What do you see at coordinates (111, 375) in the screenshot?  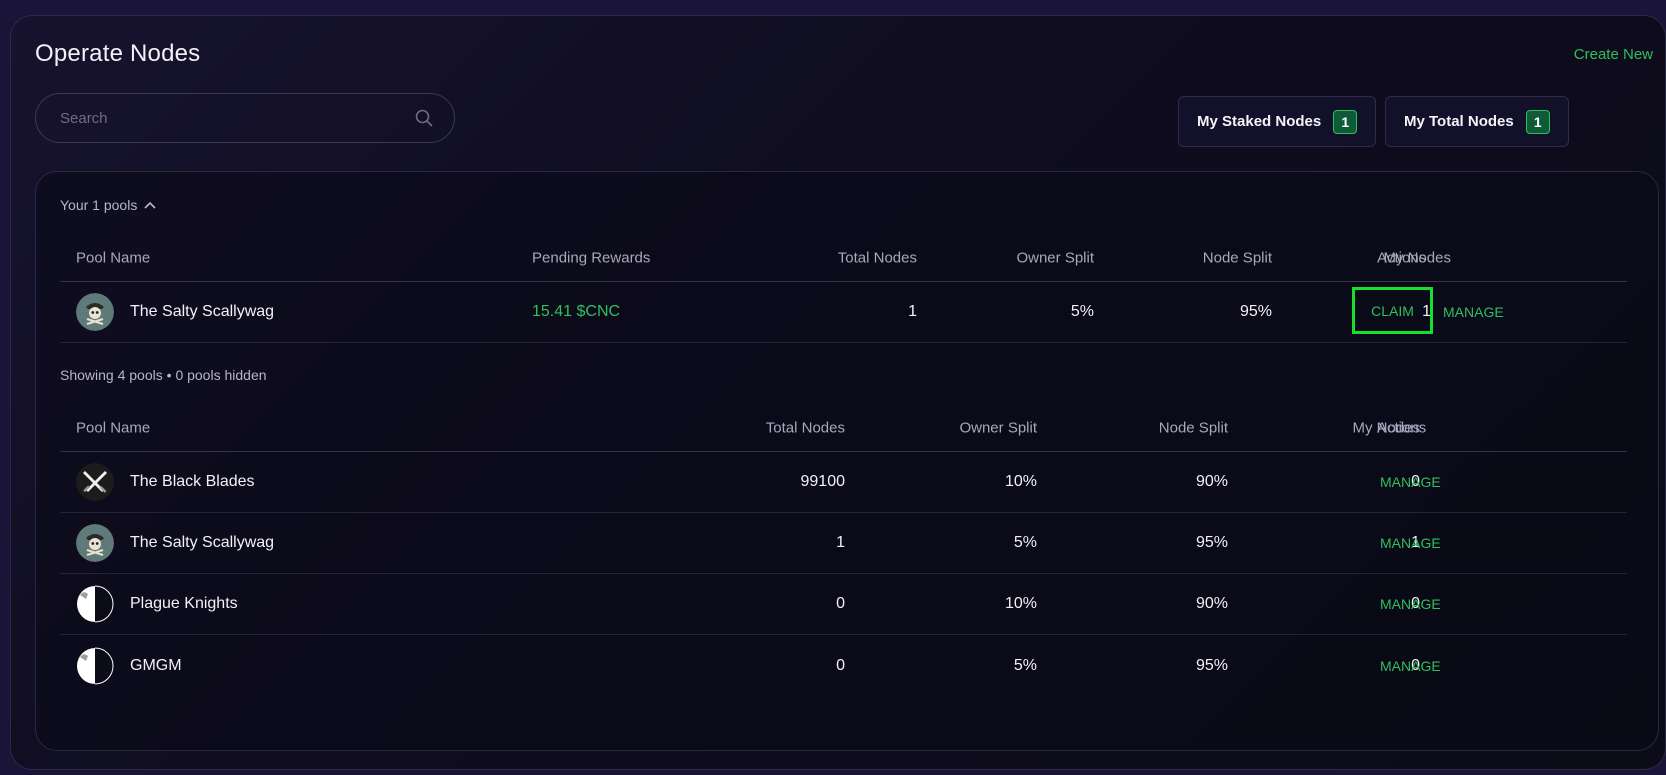 I see `pools-showing-count: Showing 4 pools` at bounding box center [111, 375].